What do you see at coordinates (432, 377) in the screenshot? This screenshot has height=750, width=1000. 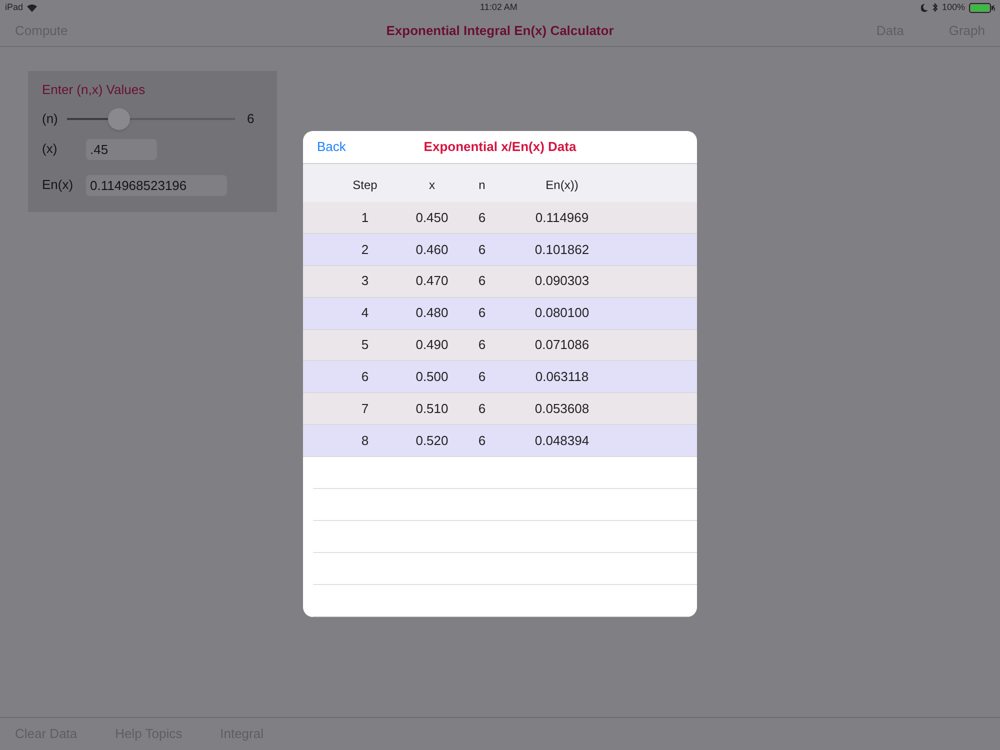 I see `table-cell-text: 0.500` at bounding box center [432, 377].